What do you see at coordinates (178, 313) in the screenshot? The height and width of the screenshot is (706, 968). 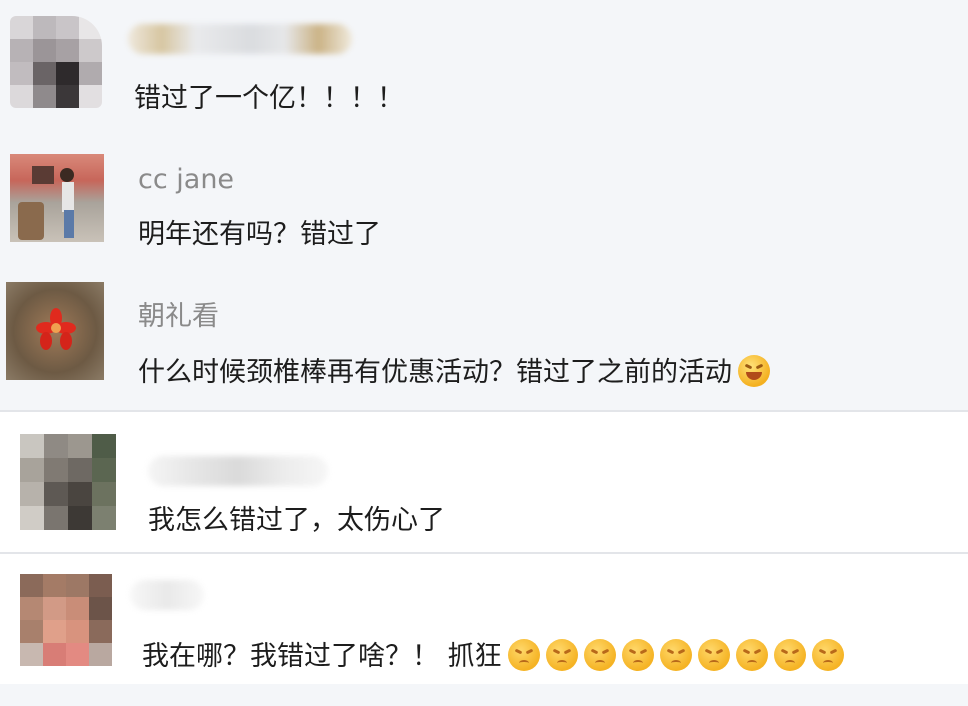 I see `username: 朝礼看` at bounding box center [178, 313].